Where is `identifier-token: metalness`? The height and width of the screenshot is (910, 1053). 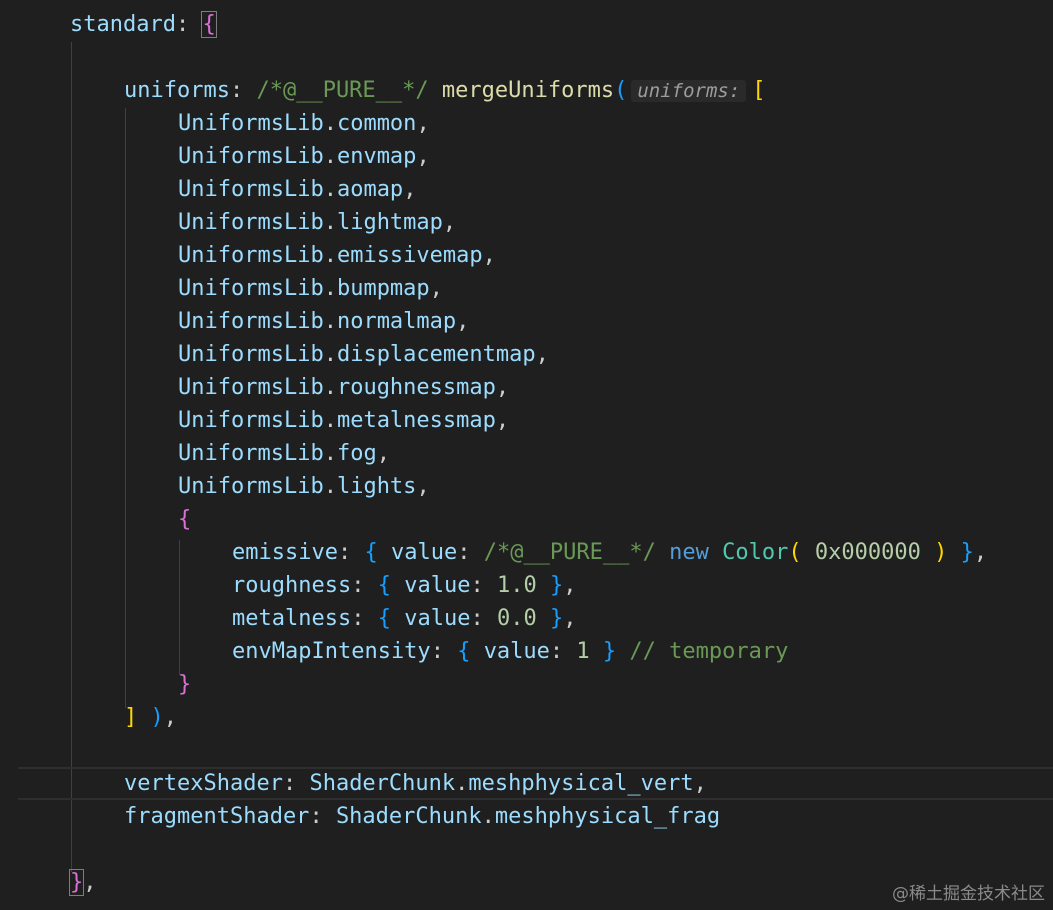
identifier-token: metalness is located at coordinates (292, 618).